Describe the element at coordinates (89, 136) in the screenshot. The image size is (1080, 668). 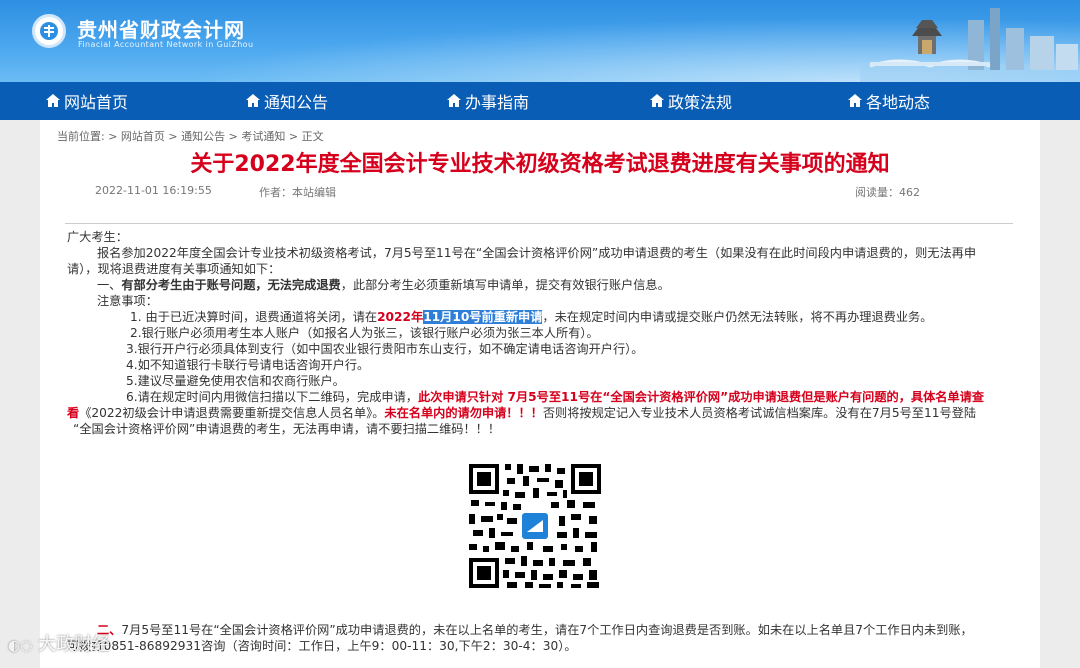
I see `breadcrumb-prefix: 当前位置: >` at that location.